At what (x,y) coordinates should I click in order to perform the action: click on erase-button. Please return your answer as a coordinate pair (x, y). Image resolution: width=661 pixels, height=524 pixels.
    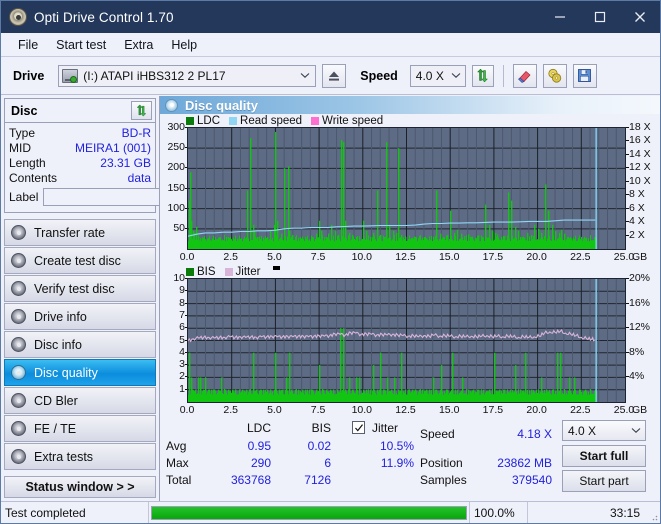
    Looking at the image, I should click on (524, 75).